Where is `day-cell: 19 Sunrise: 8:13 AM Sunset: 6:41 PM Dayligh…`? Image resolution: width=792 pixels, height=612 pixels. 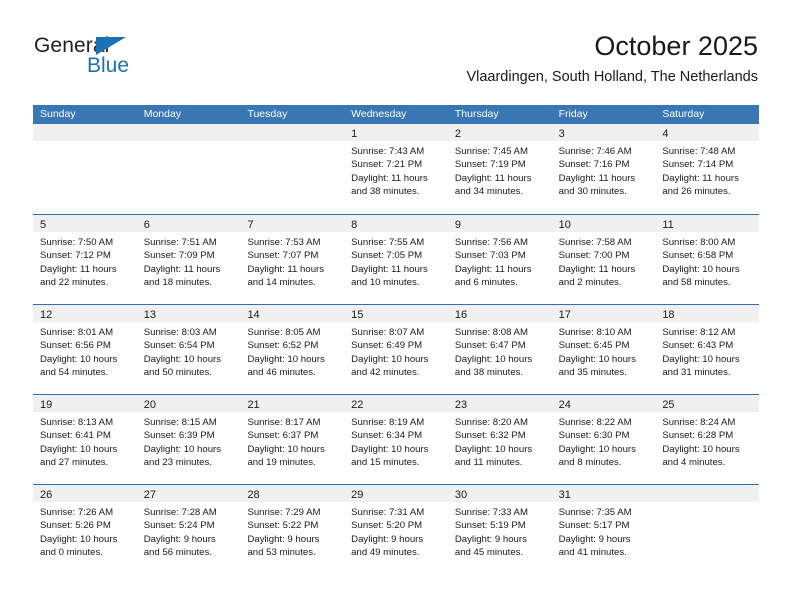
day-cell: 19 Sunrise: 8:13 AM Sunset: 6:41 PM Dayligh… is located at coordinates (85, 439).